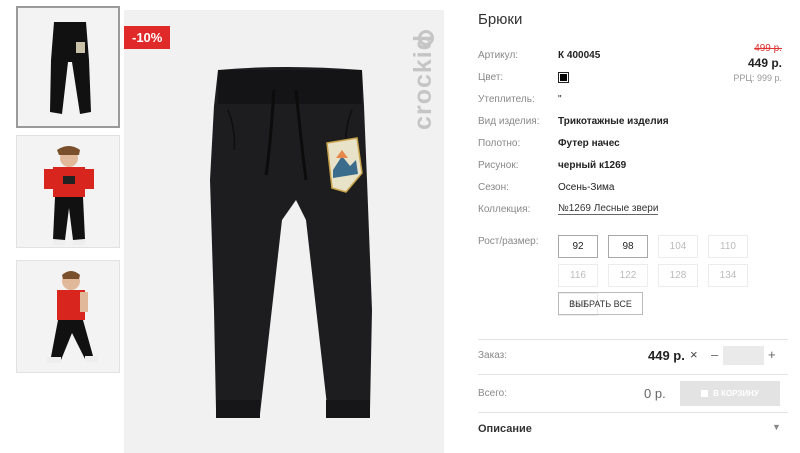 Image resolution: width=800 pixels, height=453 pixels. Describe the element at coordinates (500, 19) in the screenshot. I see `product-title: Брюки` at that location.